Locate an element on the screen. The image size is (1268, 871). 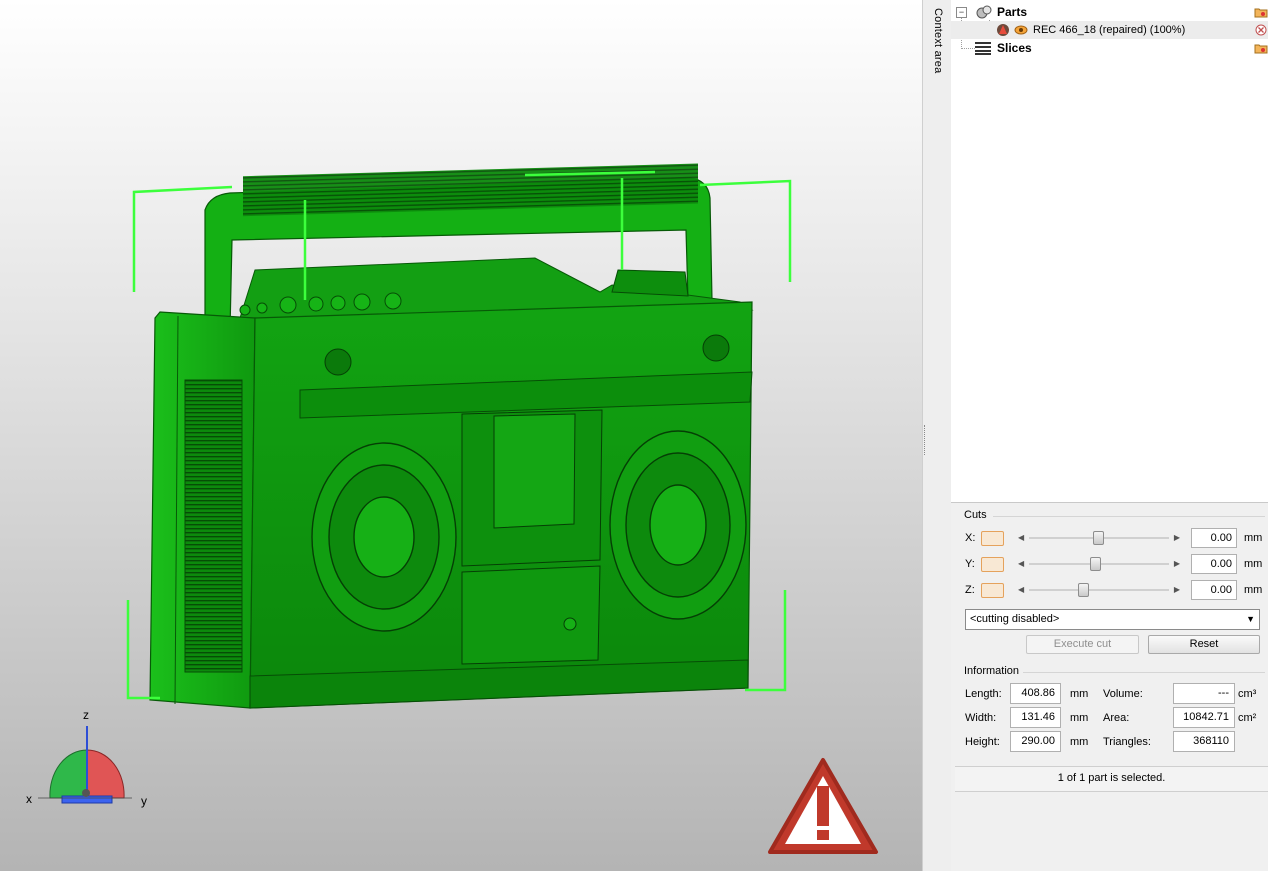
cut-z-unit: mm is located at coordinates (1253, 590).